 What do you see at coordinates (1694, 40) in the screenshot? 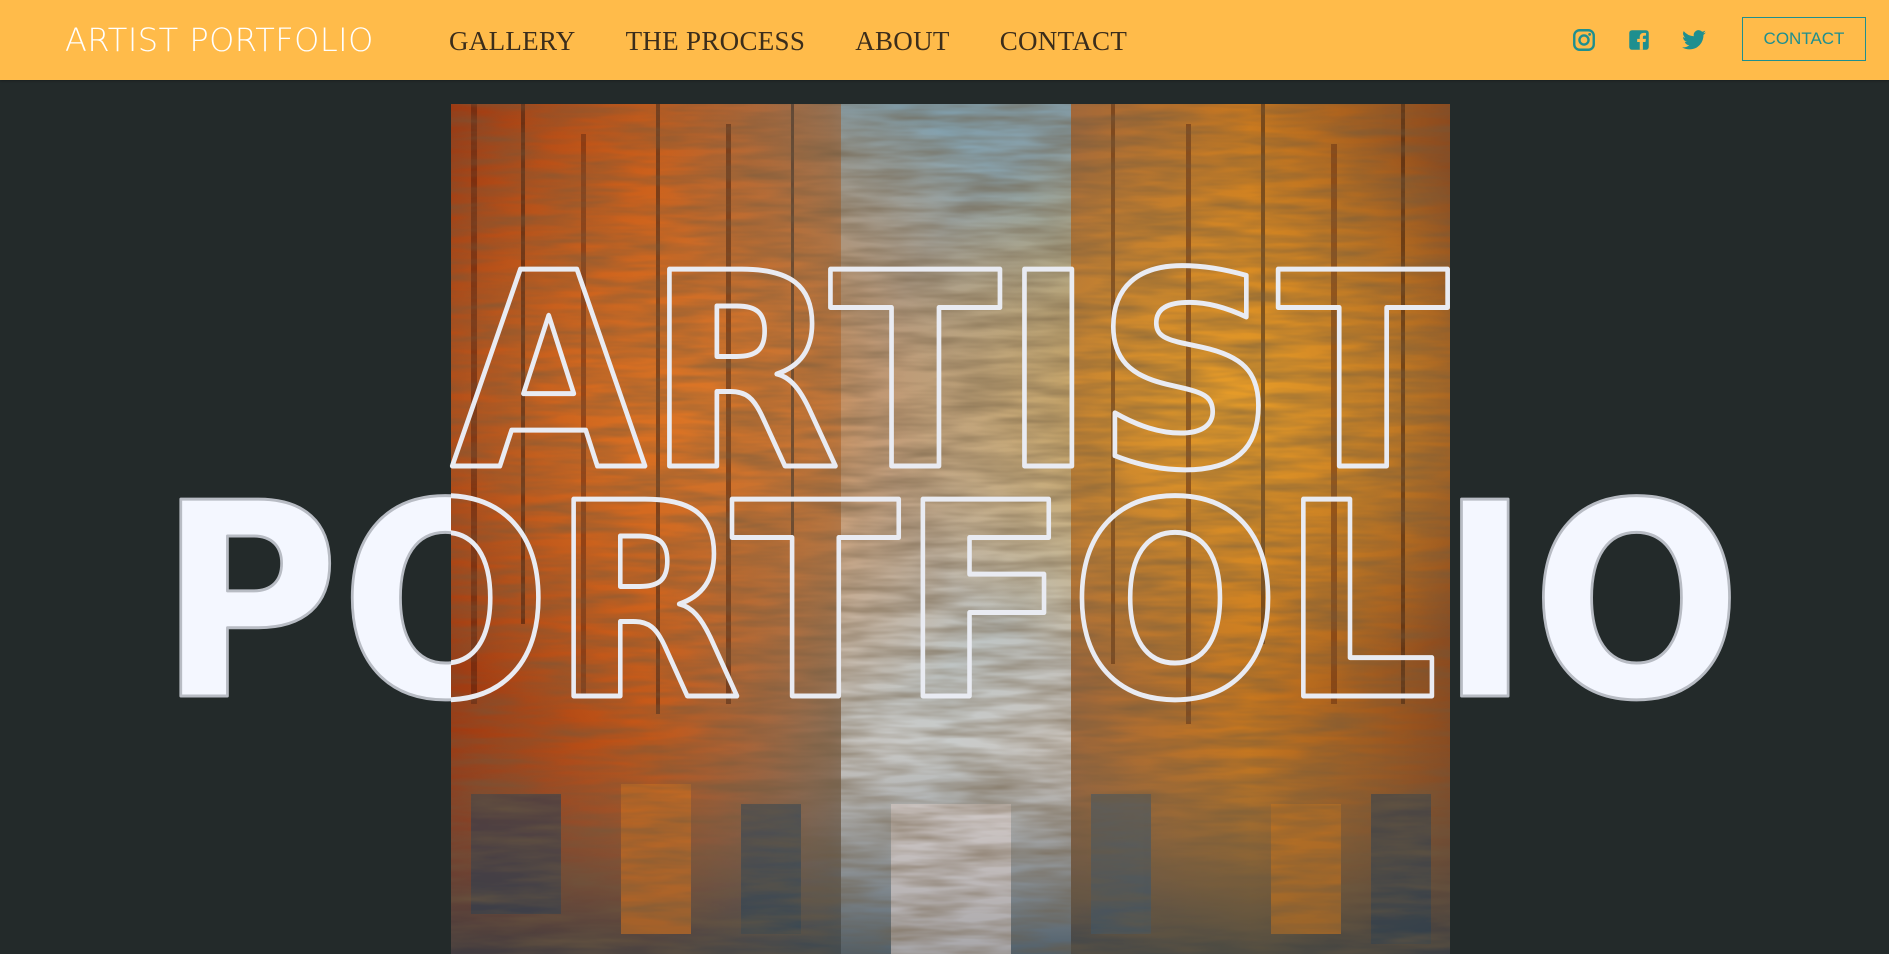
I see `twitter-icon` at bounding box center [1694, 40].